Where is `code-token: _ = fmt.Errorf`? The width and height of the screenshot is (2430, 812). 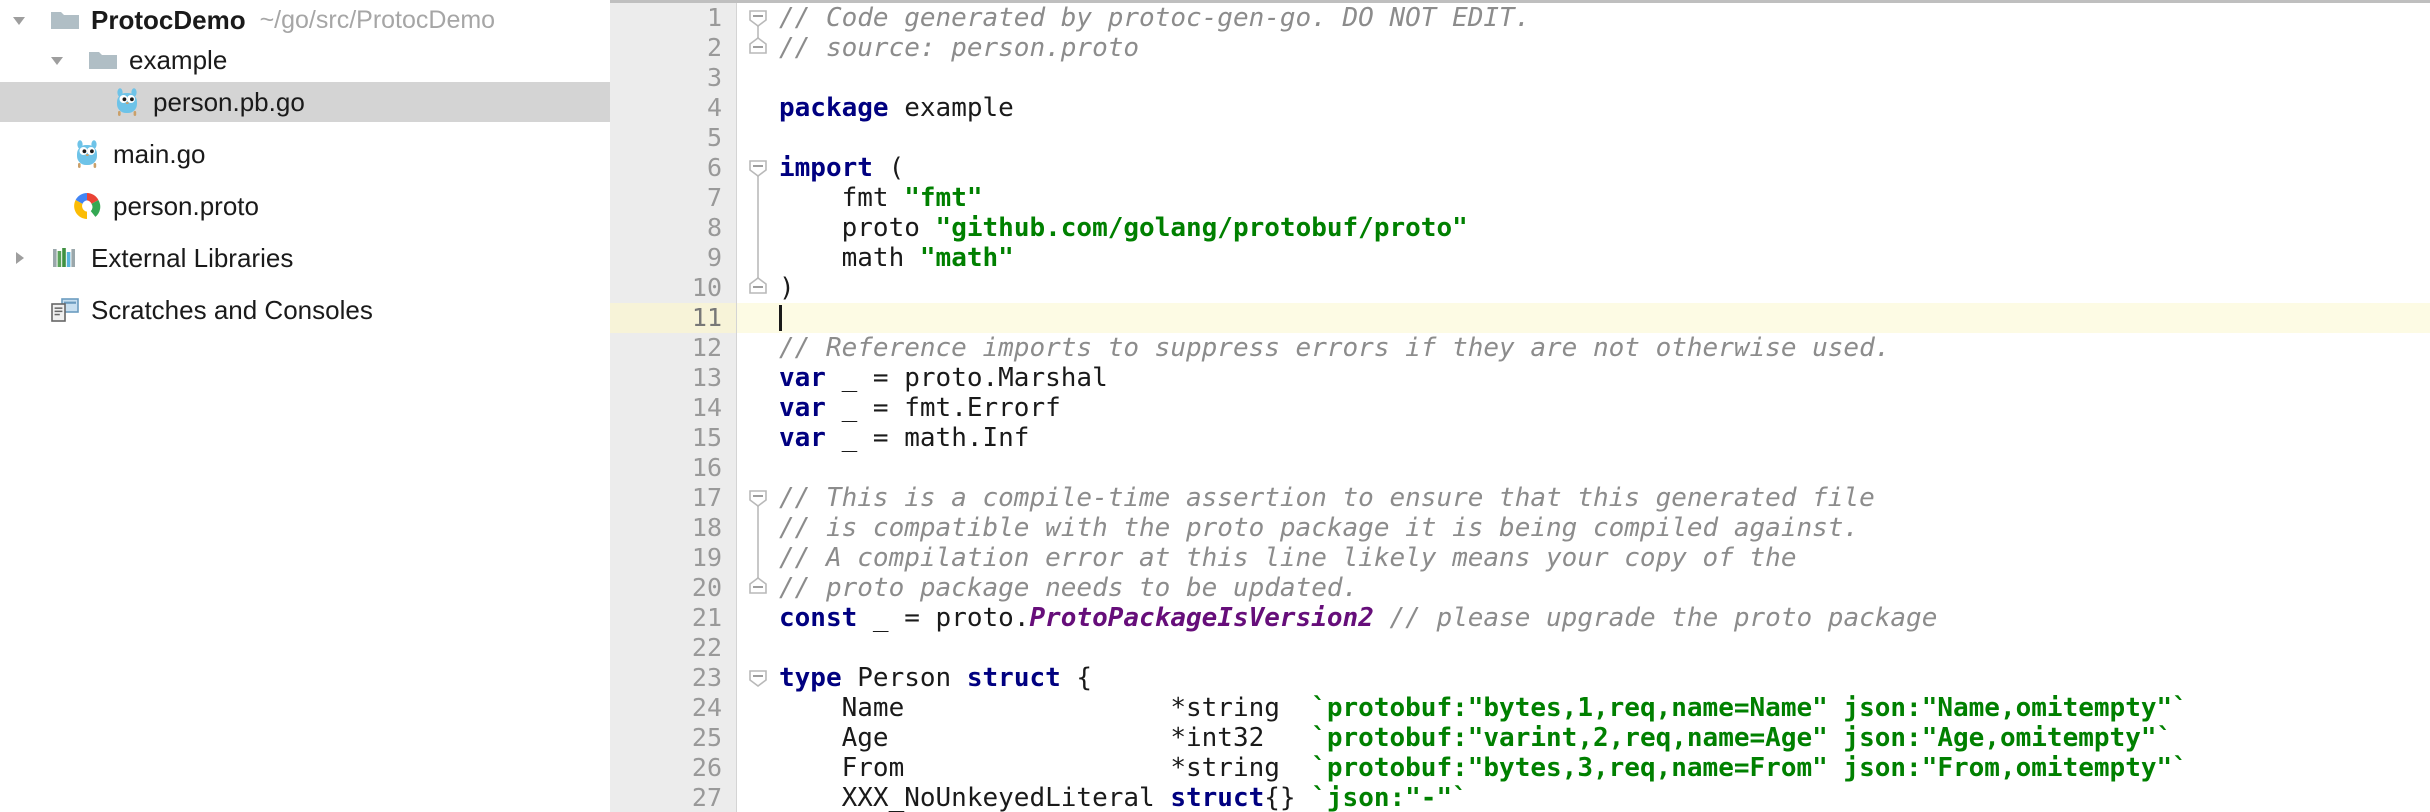
code-token: _ = fmt.Errorf is located at coordinates (943, 408).